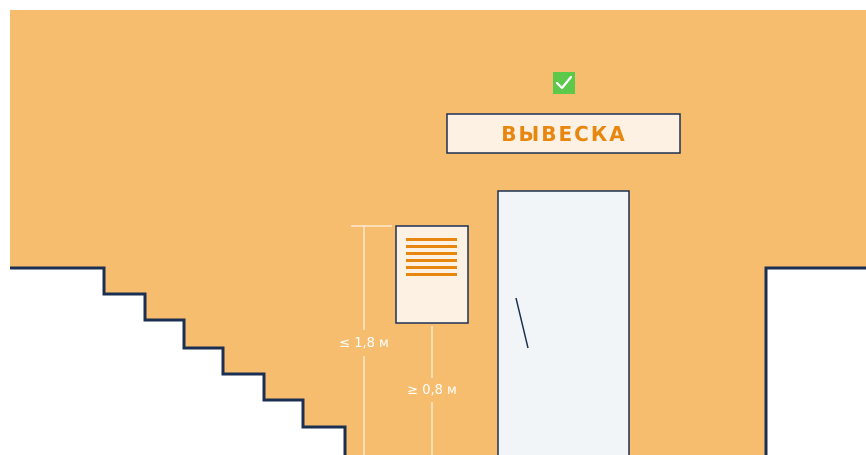 This screenshot has width=866, height=455. What do you see at coordinates (816, 361) in the screenshot?
I see `side-area` at bounding box center [816, 361].